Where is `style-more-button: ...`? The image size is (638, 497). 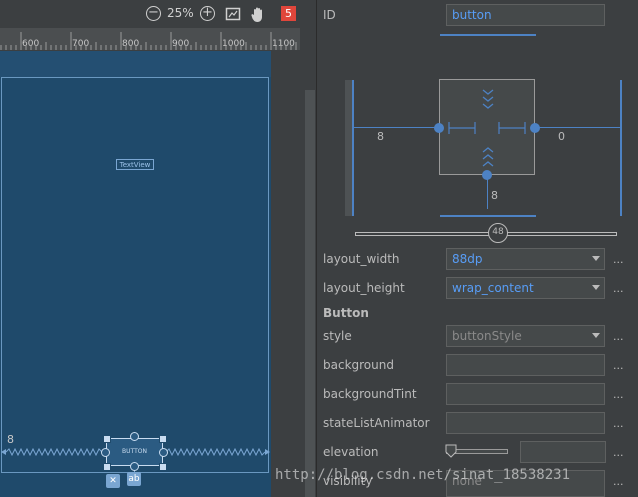
style-more-button: ... is located at coordinates (618, 336).